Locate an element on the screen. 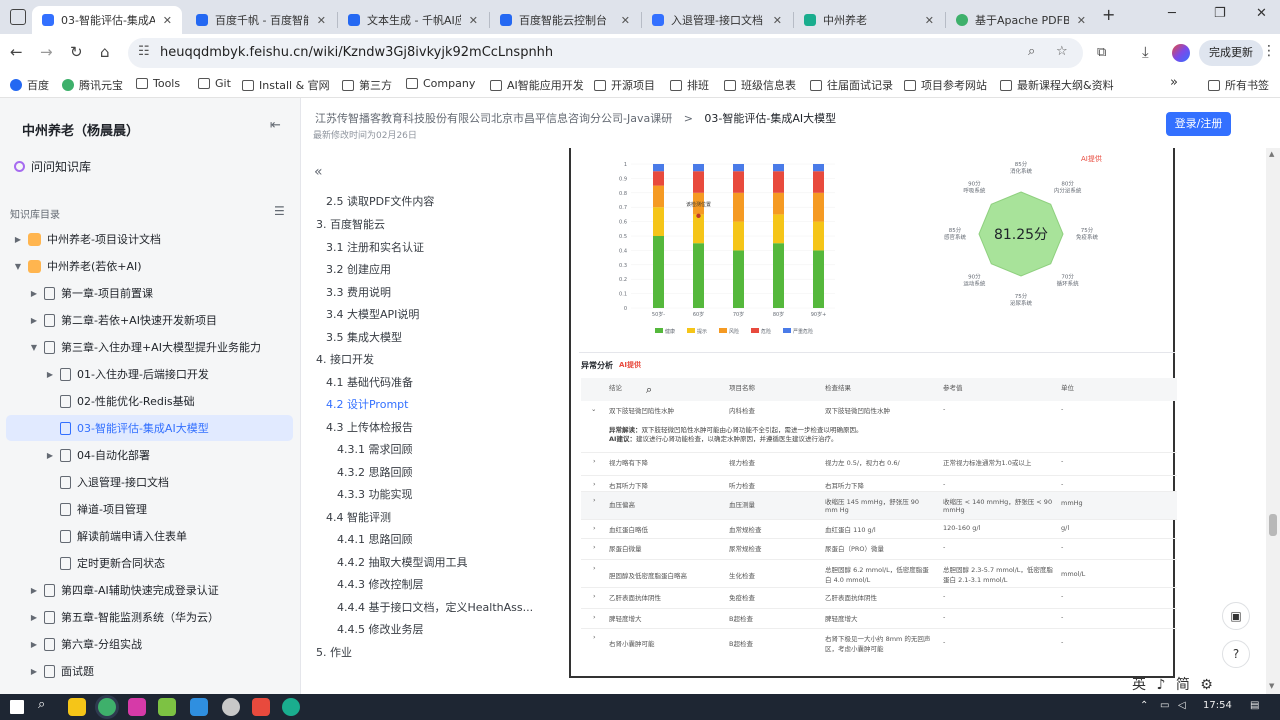  reload-icon: ↻ is located at coordinates (76, 52).